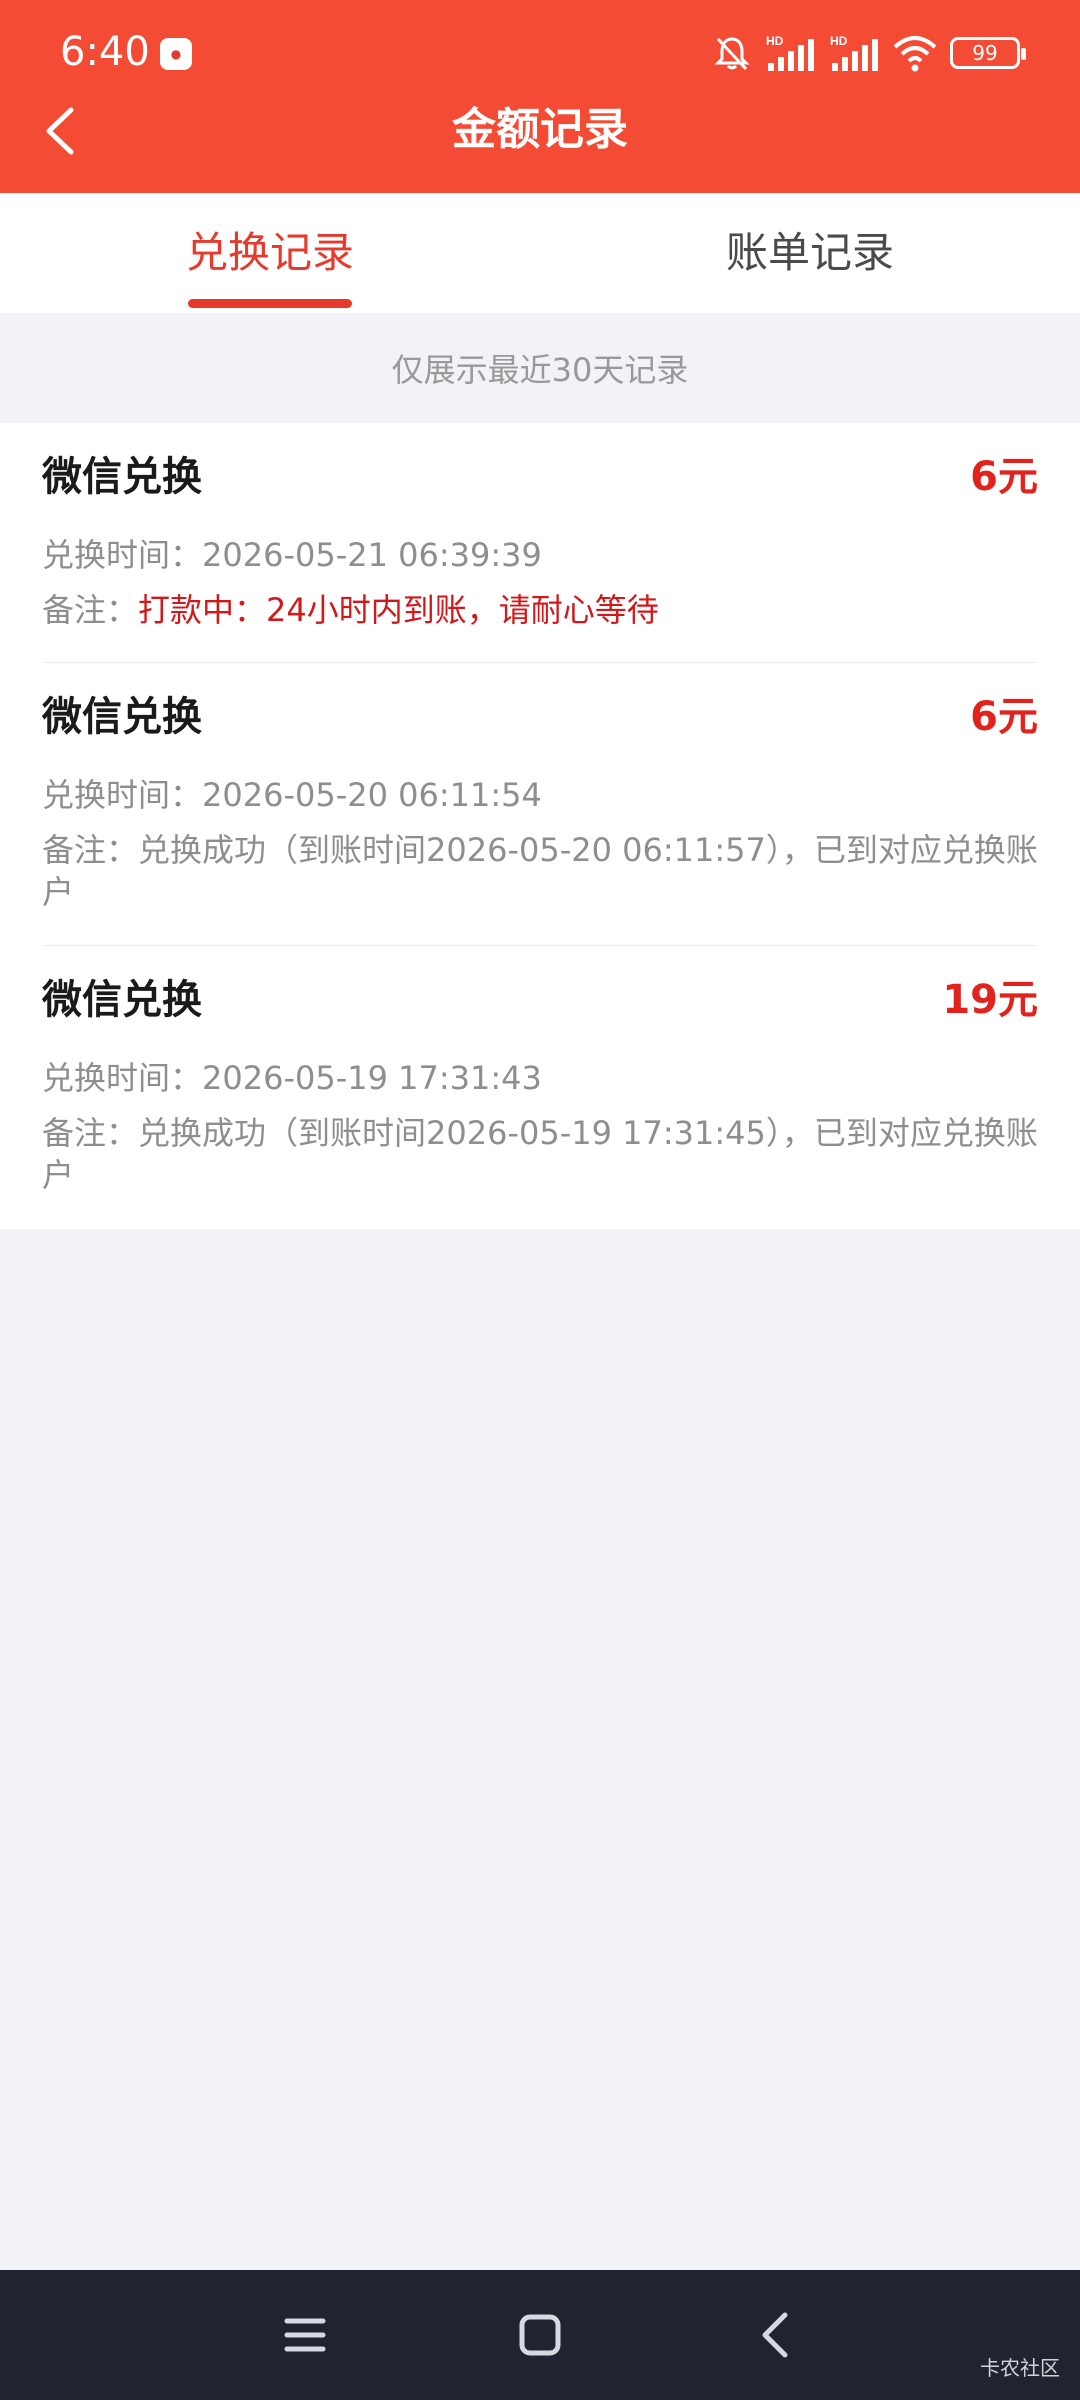 This screenshot has width=1080, height=2400. I want to click on record-note: 备注：打款中：24小时内到账，请耐心等待, so click(540, 610).